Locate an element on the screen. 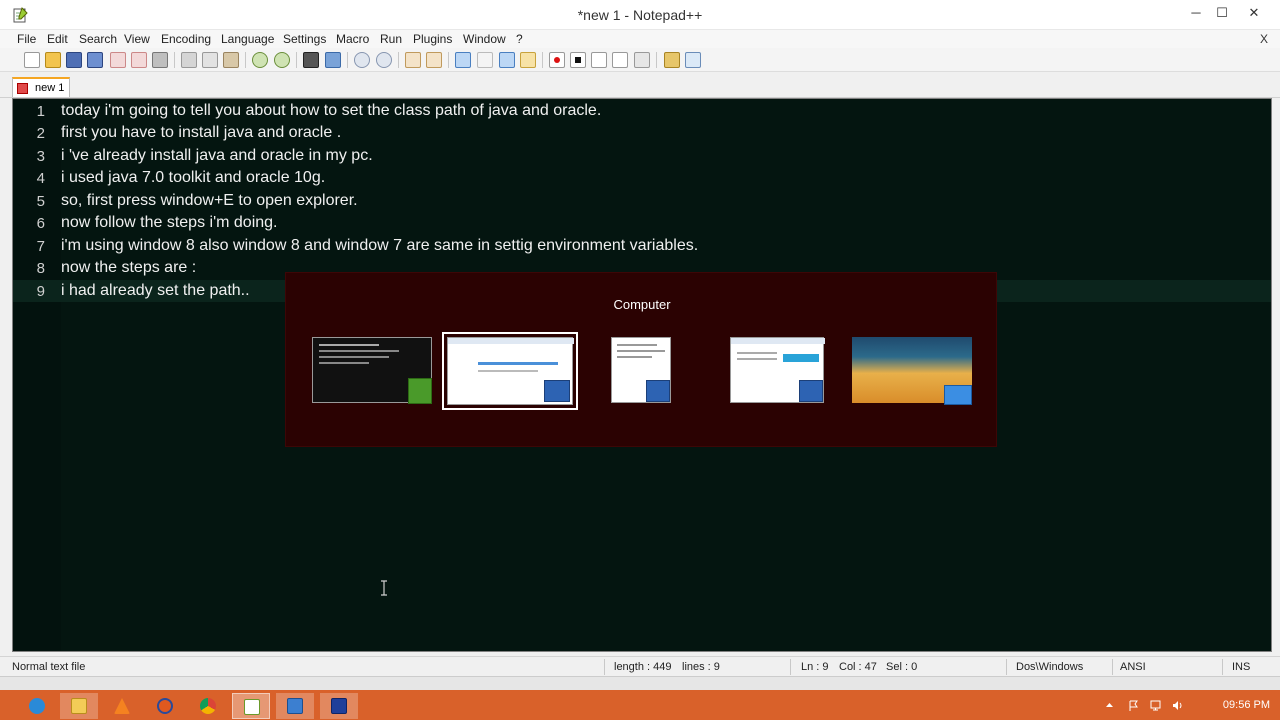  switcher-title: Computer is located at coordinates (642, 304).